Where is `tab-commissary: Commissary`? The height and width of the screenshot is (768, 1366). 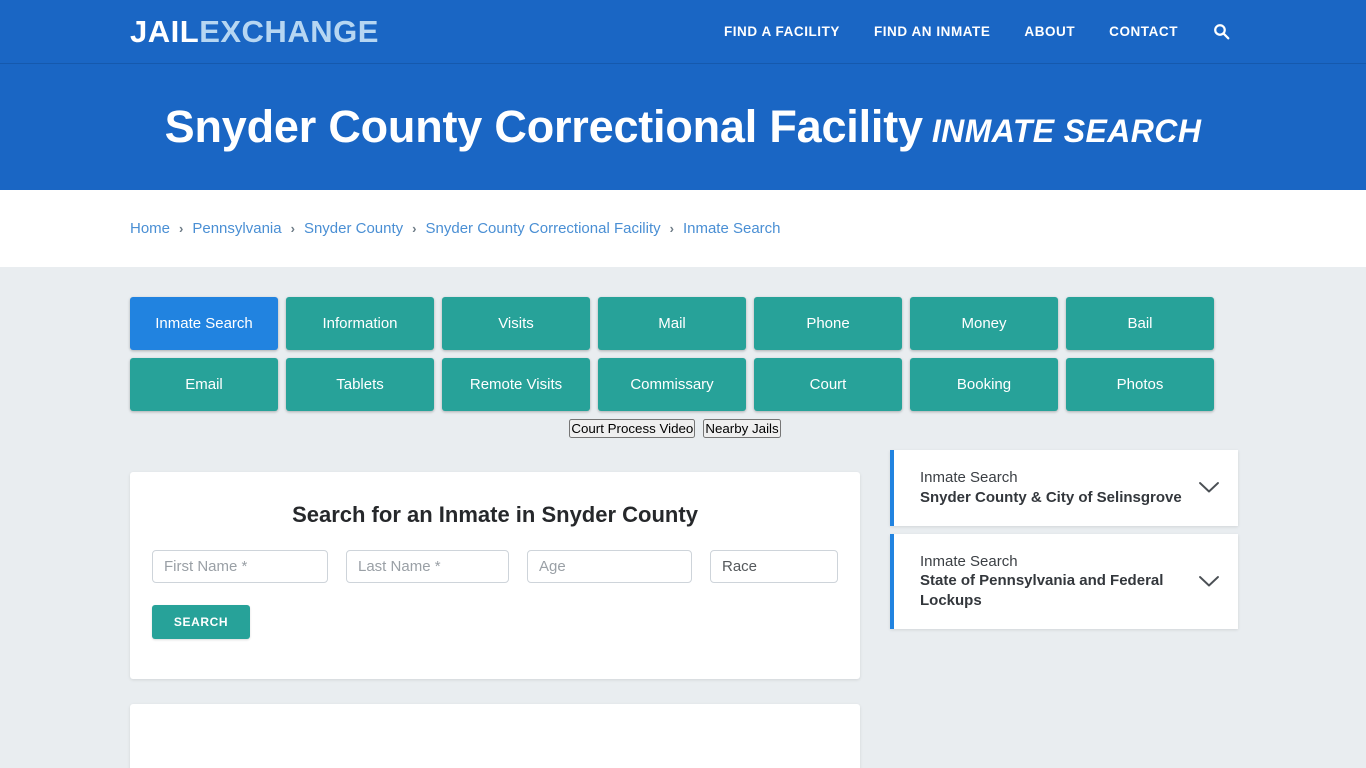
tab-commissary: Commissary is located at coordinates (672, 384).